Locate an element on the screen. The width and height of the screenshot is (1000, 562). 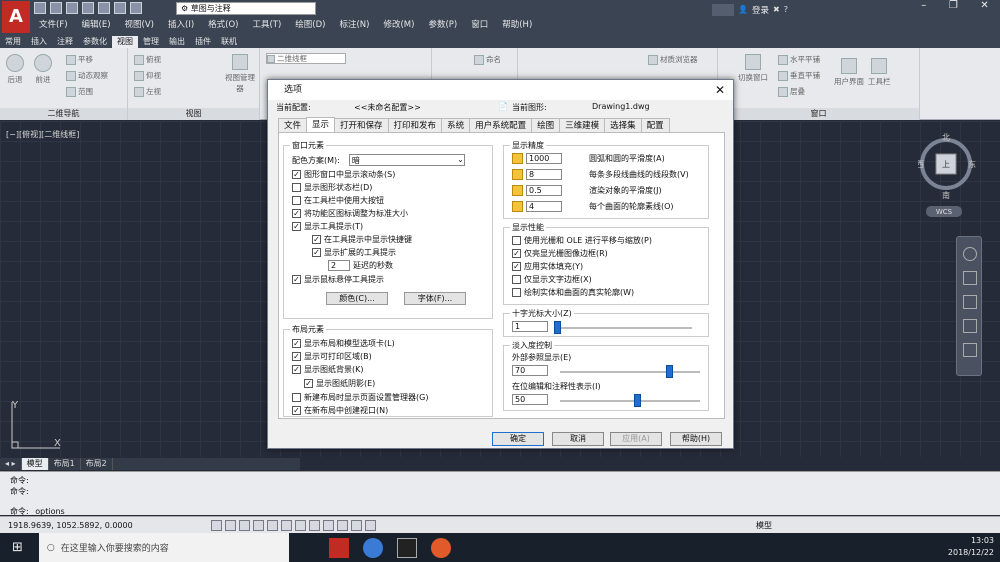
menu-item: 标注(N) is located at coordinates (354, 25).